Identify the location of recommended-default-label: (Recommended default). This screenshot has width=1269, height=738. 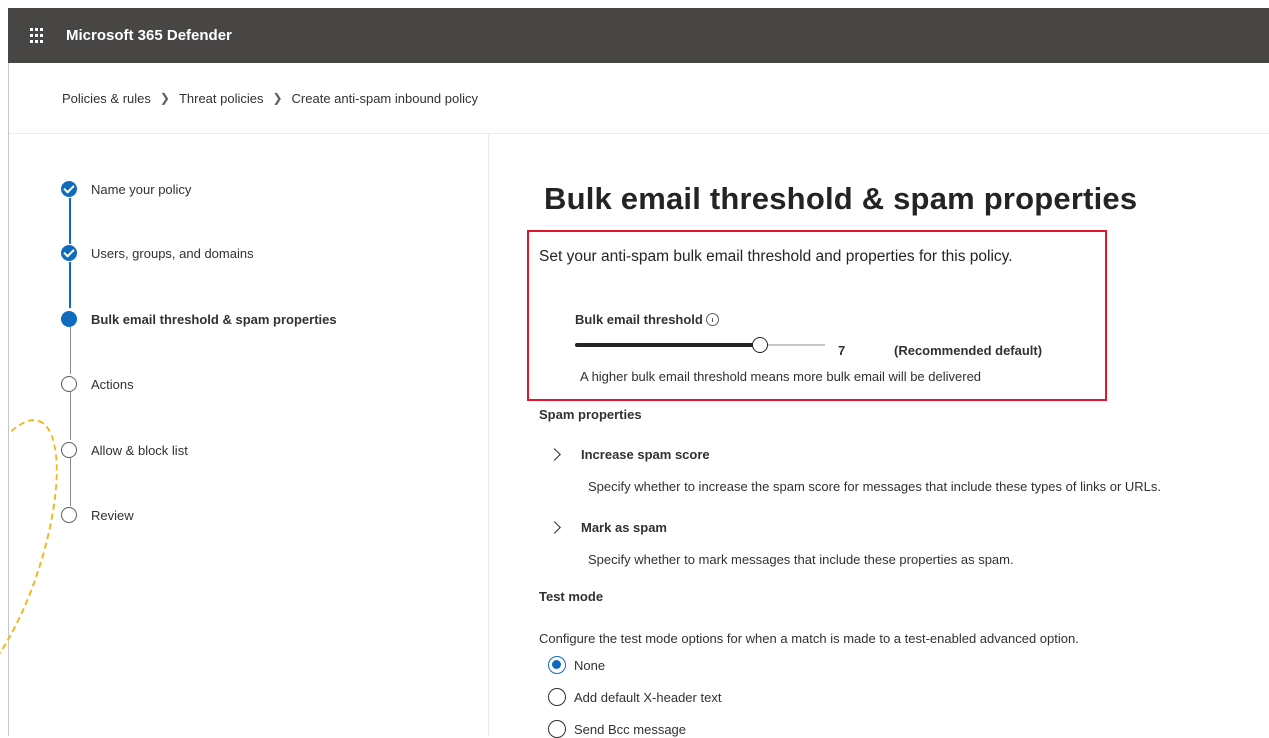
(968, 350).